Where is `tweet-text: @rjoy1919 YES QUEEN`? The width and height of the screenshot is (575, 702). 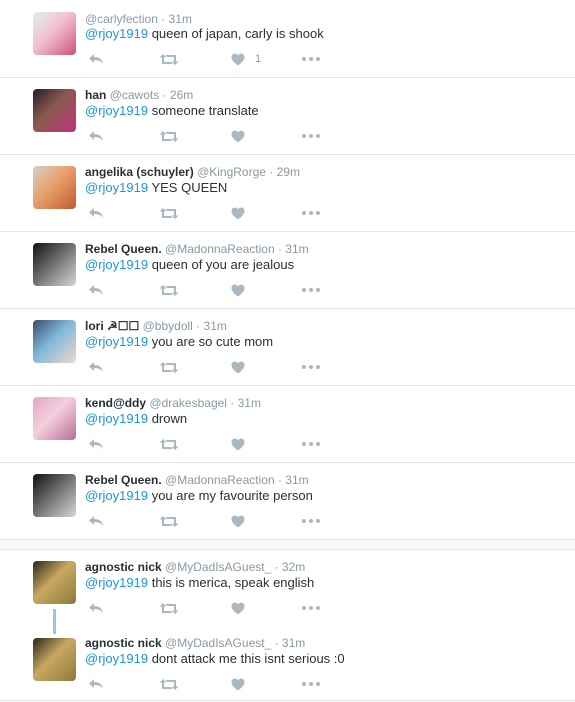 tweet-text: @rjoy1919 YES QUEEN is located at coordinates (156, 188).